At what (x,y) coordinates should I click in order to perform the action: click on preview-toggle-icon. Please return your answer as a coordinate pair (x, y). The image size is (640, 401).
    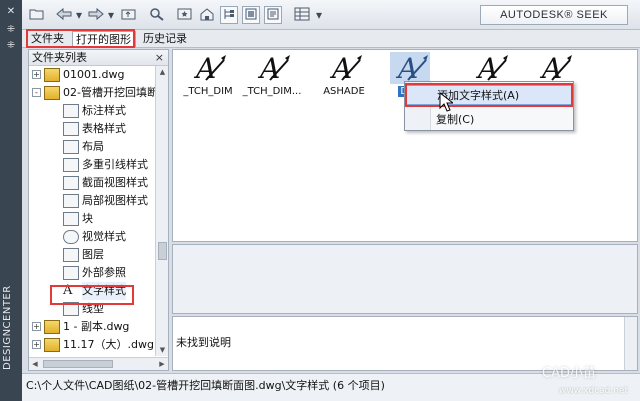
    Looking at the image, I should click on (251, 15).